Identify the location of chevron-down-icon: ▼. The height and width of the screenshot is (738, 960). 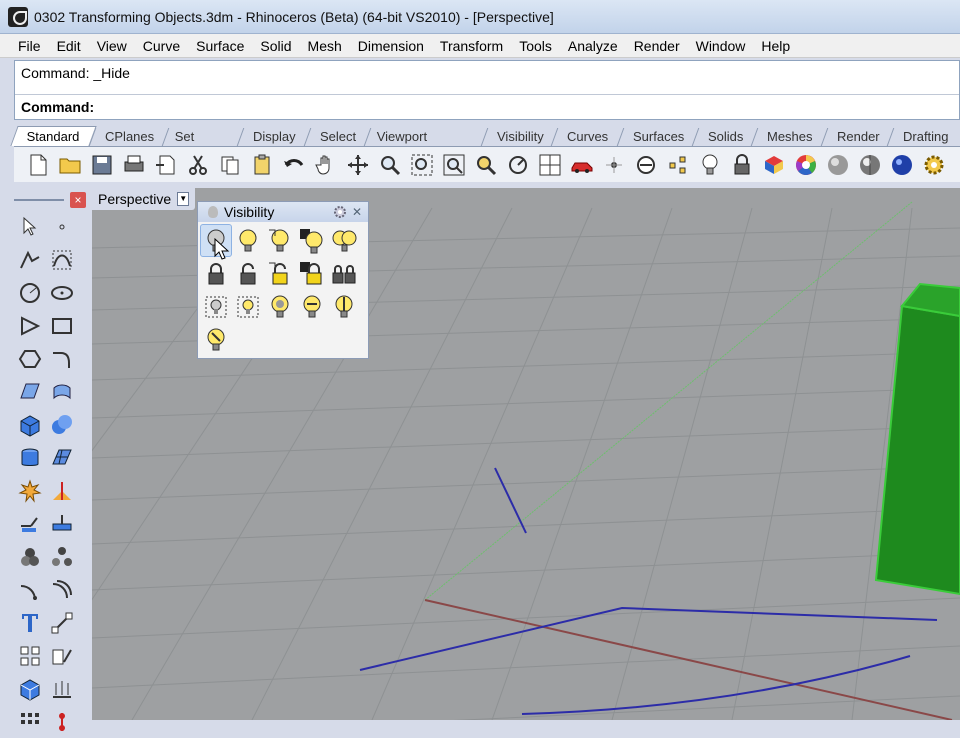
(183, 199).